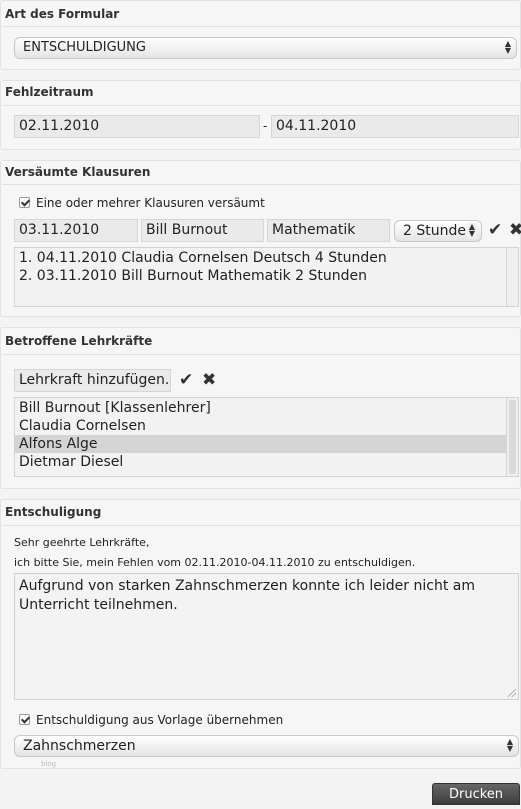 The width and height of the screenshot is (521, 809). Describe the element at coordinates (209, 380) in the screenshot. I see `remove-teacher-icon: ✖` at that location.